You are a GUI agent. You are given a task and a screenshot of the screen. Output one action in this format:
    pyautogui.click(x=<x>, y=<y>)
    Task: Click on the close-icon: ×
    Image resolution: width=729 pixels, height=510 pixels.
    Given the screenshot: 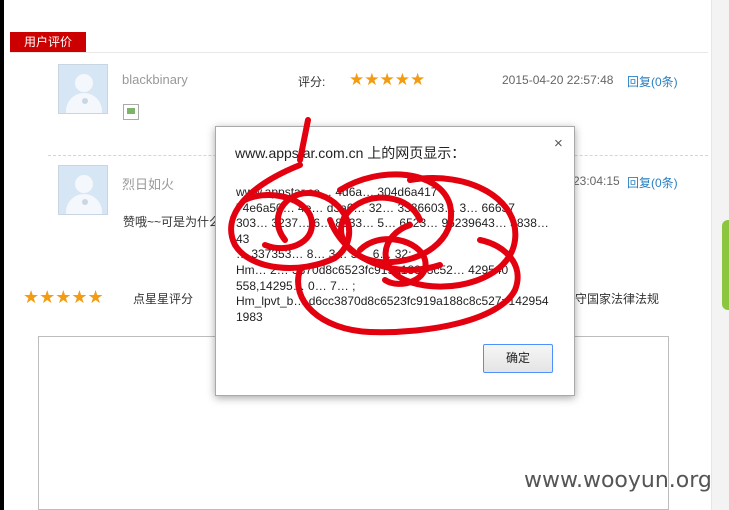 What is the action you would take?
    pyautogui.click(x=558, y=143)
    